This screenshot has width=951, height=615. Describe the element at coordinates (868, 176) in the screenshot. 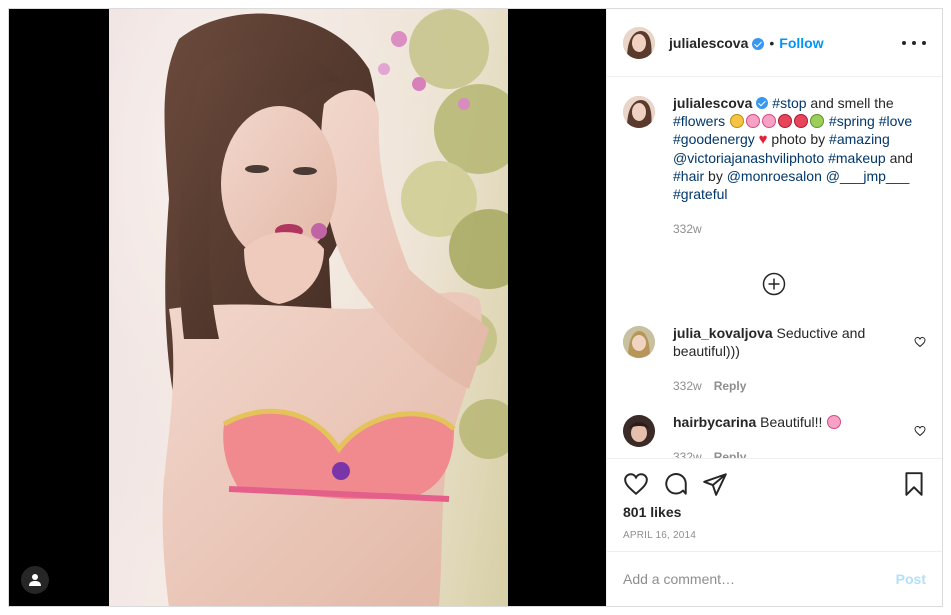

I see `caption-link: @___jmp___` at that location.